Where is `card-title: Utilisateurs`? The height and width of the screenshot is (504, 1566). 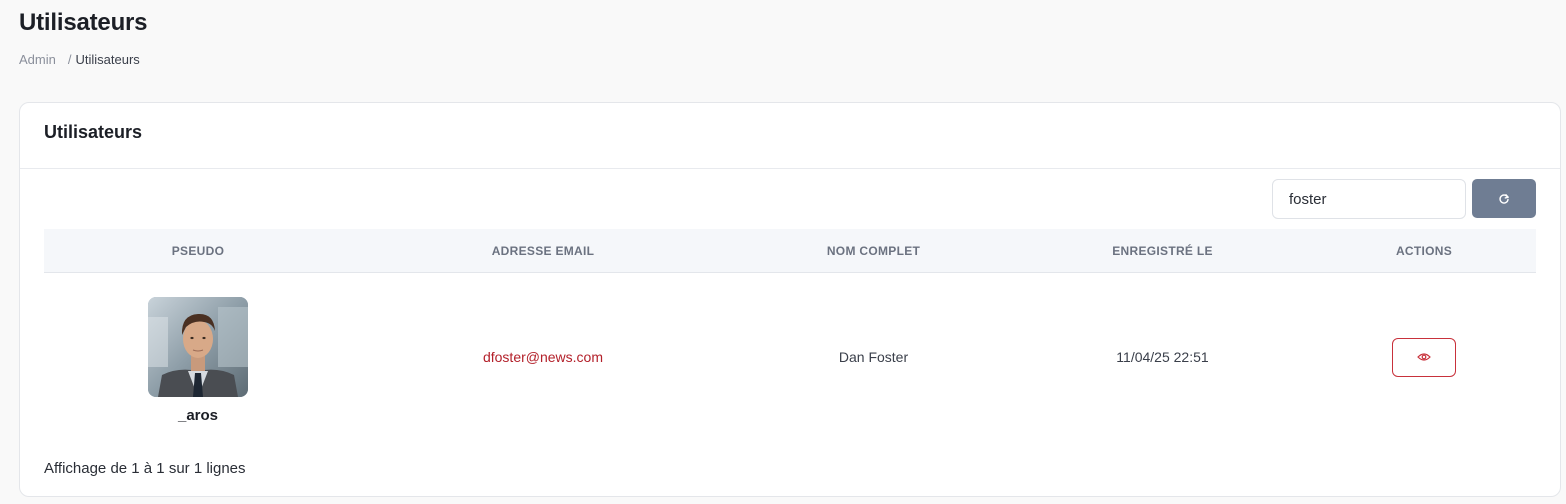 card-title: Utilisateurs is located at coordinates (93, 132).